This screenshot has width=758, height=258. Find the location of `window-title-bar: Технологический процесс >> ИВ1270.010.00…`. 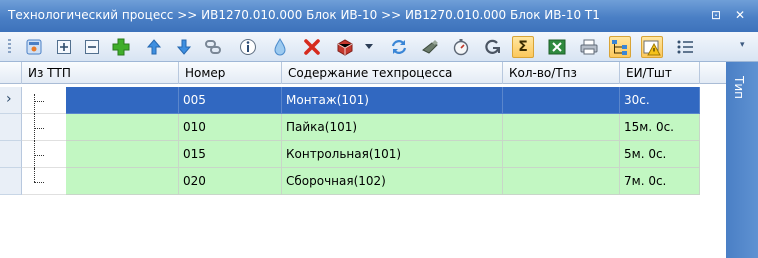

window-title-bar: Технологический процесс >> ИВ1270.010.00… is located at coordinates (379, 16).